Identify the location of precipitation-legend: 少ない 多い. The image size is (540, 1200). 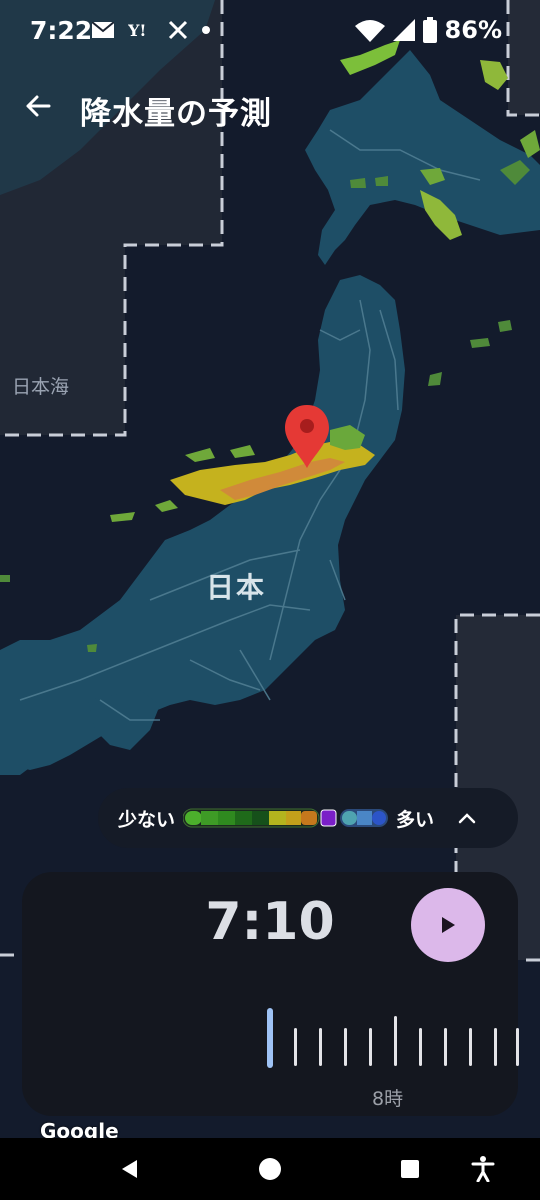
(308, 818).